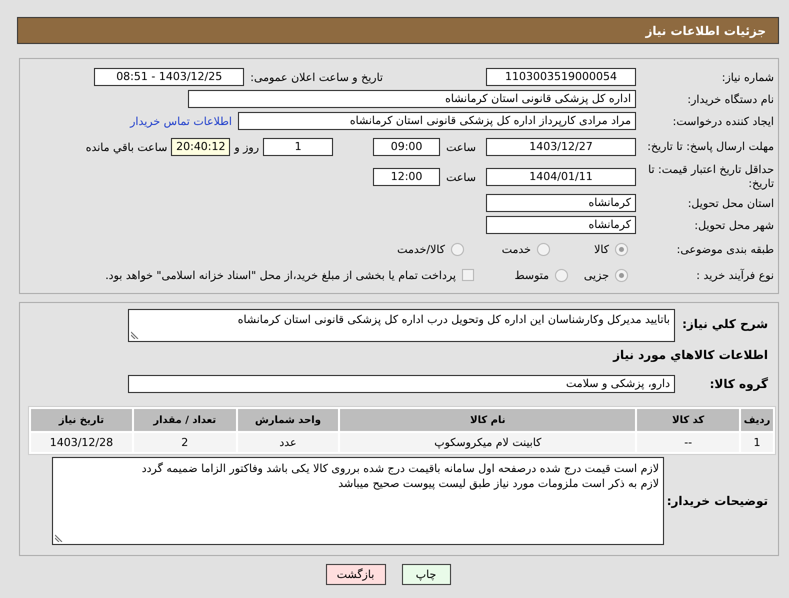 The width and height of the screenshot is (789, 598). What do you see at coordinates (561, 77) in the screenshot?
I see `need-number-field: 1103003519000054` at bounding box center [561, 77].